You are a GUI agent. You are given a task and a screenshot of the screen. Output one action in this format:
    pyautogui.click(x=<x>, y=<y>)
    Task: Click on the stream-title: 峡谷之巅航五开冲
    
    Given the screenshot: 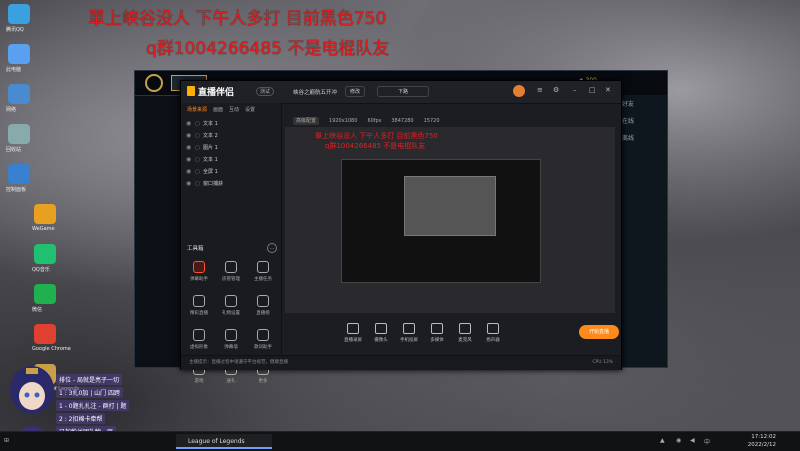 What is the action you would take?
    pyautogui.click(x=315, y=93)
    